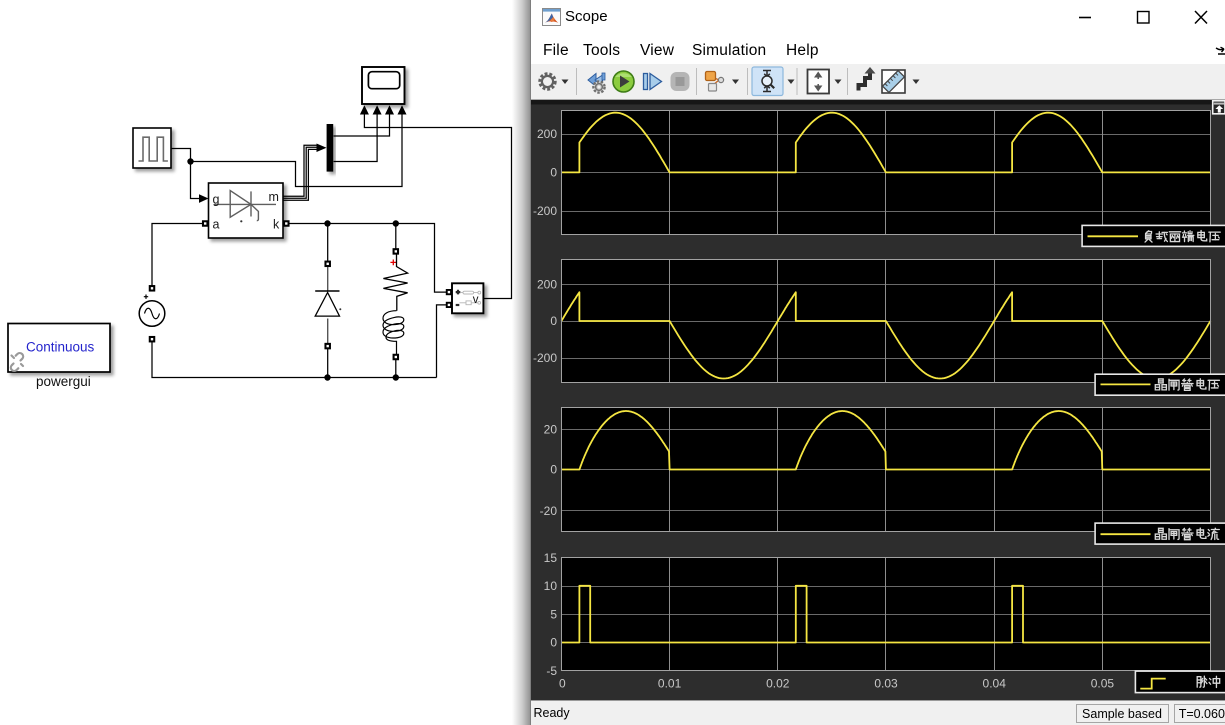  Describe the element at coordinates (216, 200) in the screenshot. I see `svg-text: g` at that location.